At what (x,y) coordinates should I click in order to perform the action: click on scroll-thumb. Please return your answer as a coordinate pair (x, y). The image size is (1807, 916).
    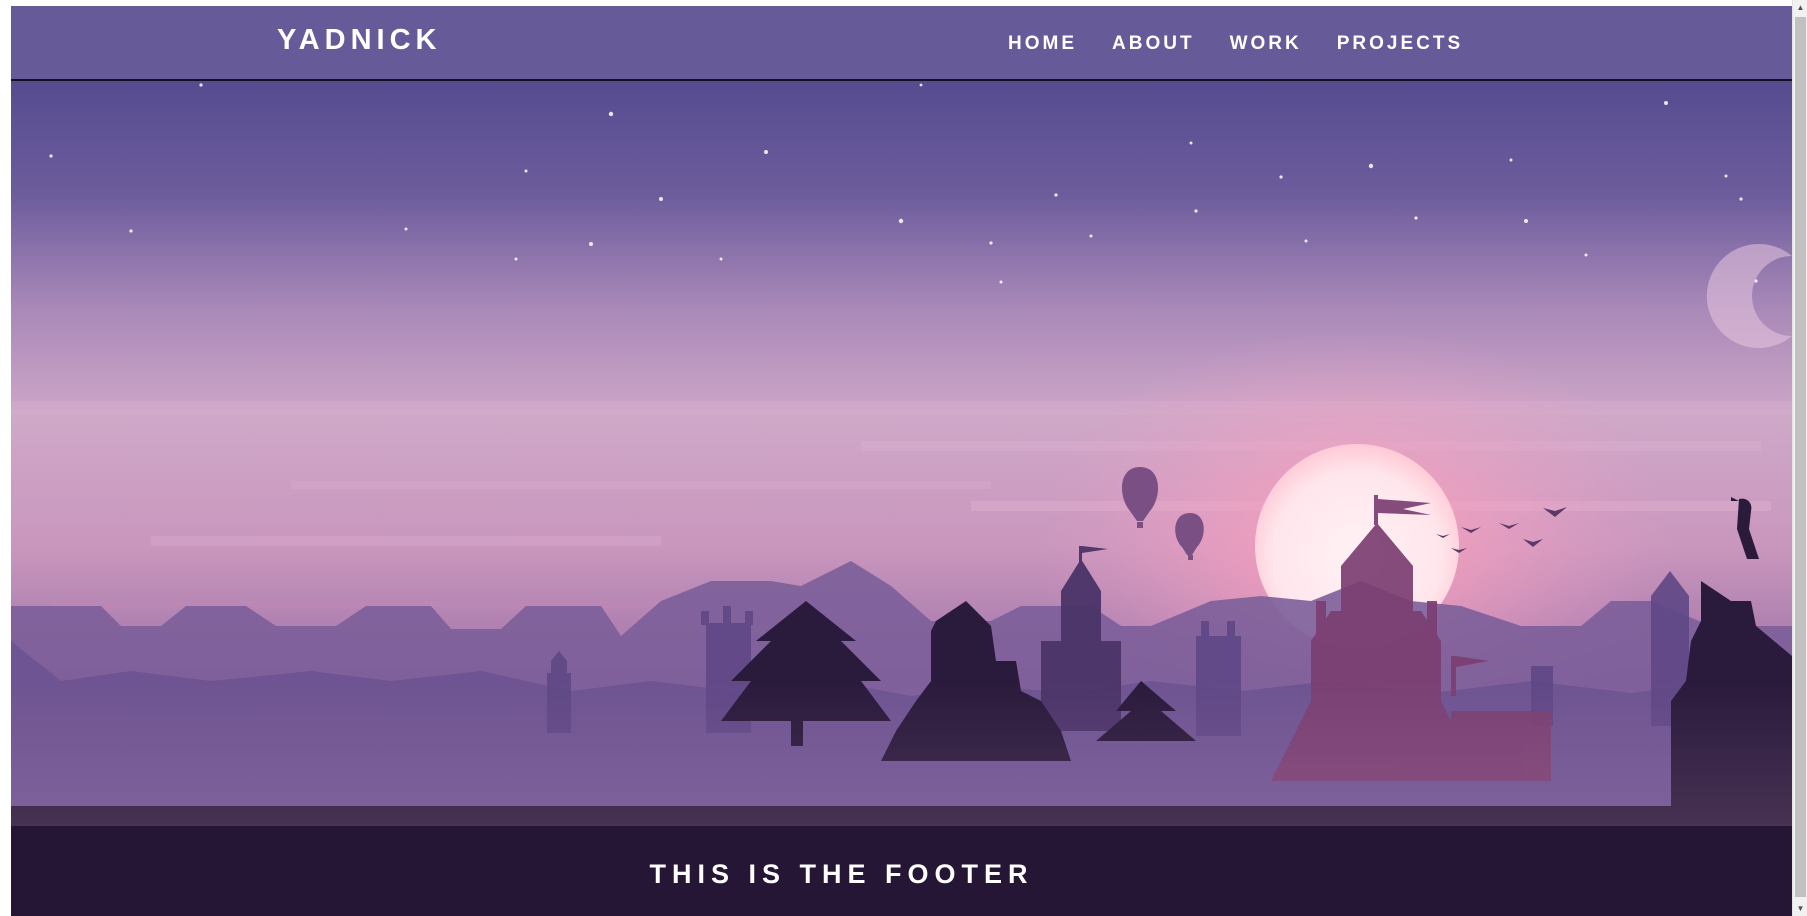
    Looking at the image, I should click on (1800, 457).